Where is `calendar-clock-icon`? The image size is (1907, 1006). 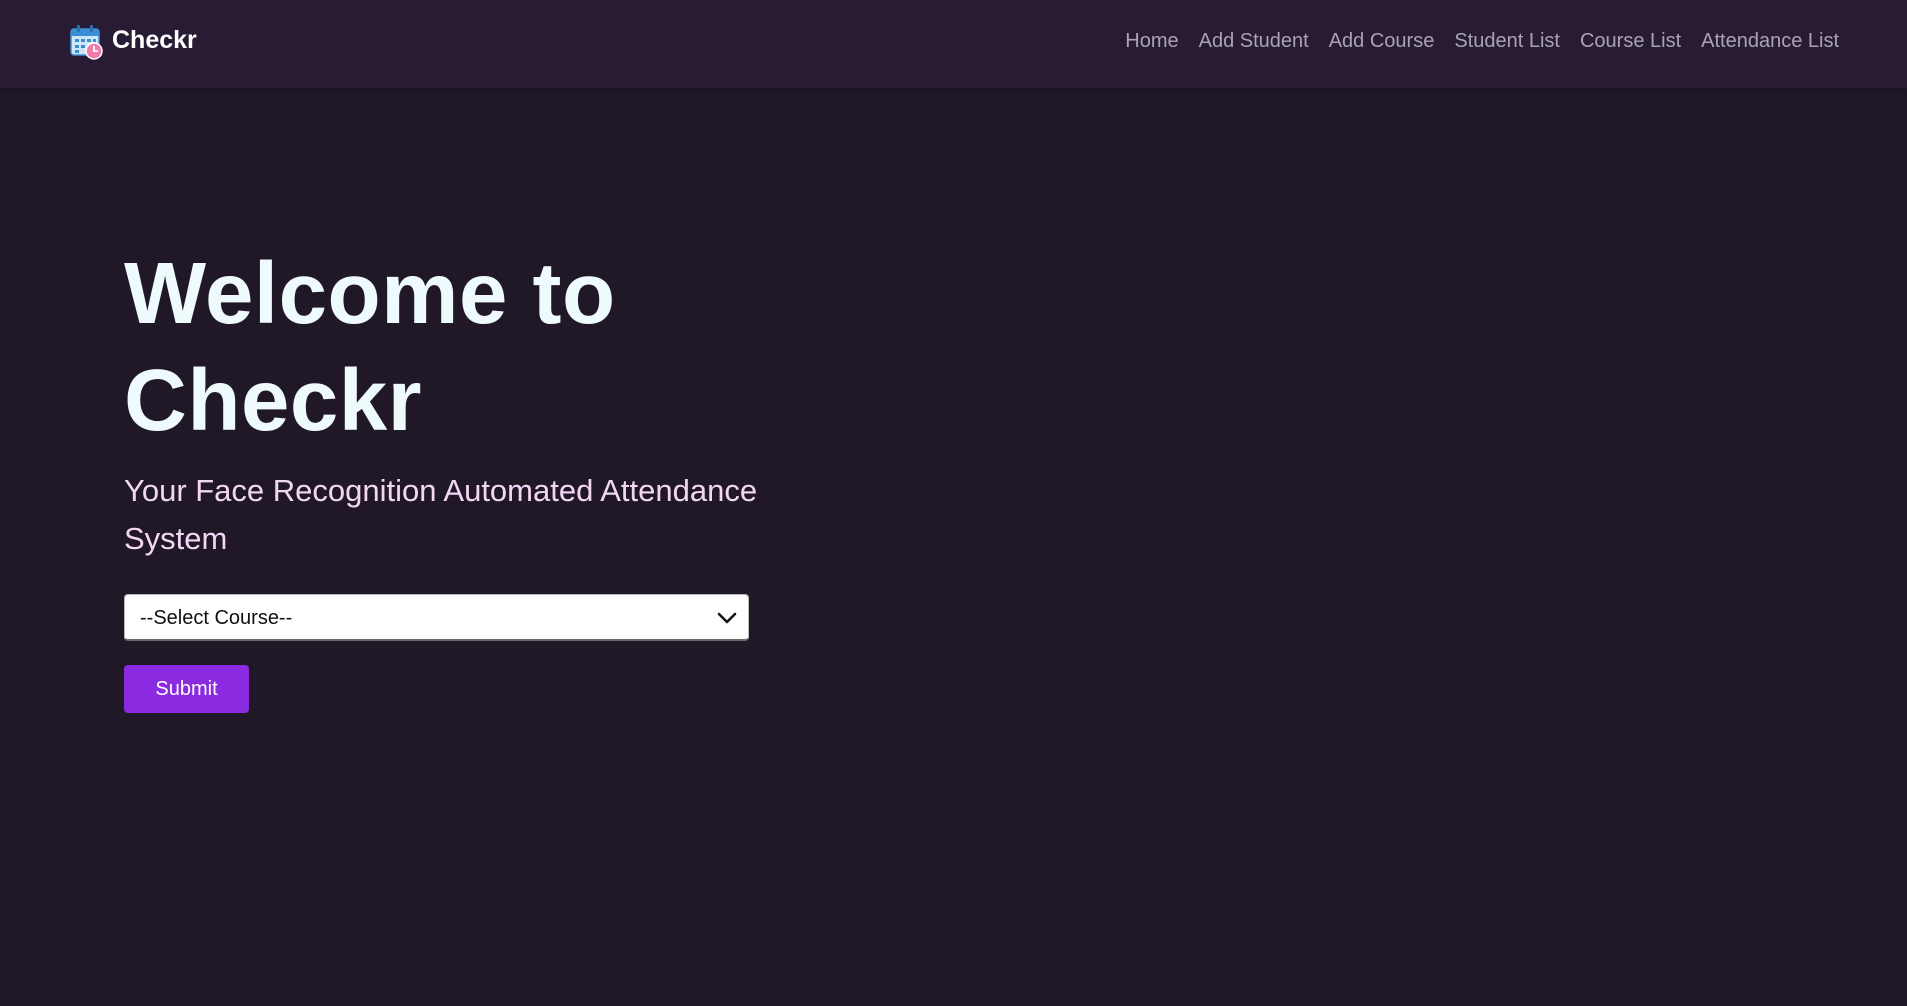 calendar-clock-icon is located at coordinates (86, 42).